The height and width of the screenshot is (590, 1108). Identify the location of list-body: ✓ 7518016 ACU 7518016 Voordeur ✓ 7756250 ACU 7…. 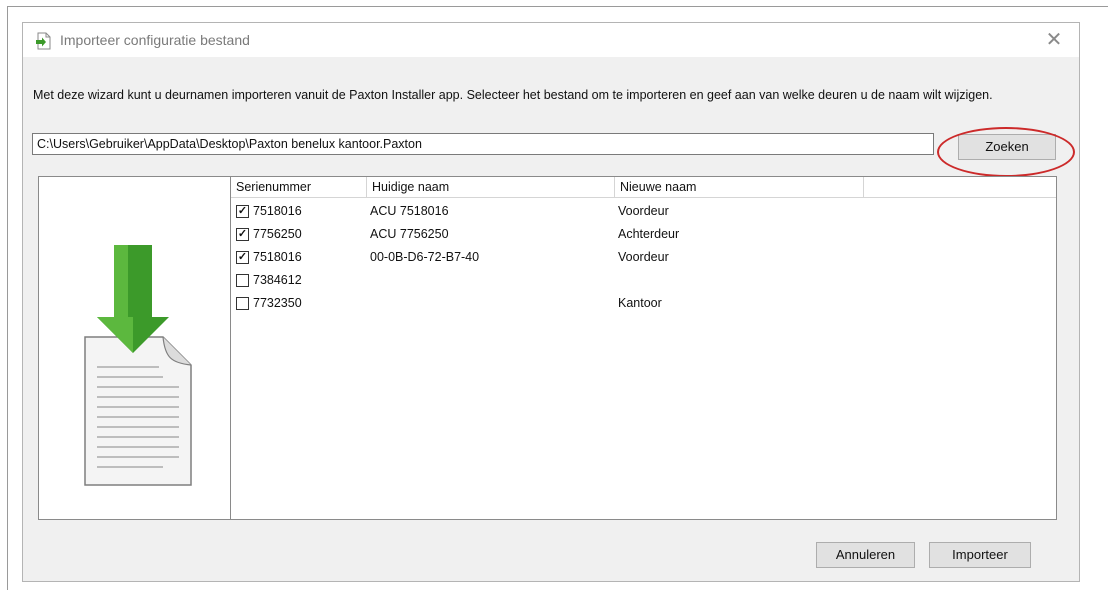
(643, 258).